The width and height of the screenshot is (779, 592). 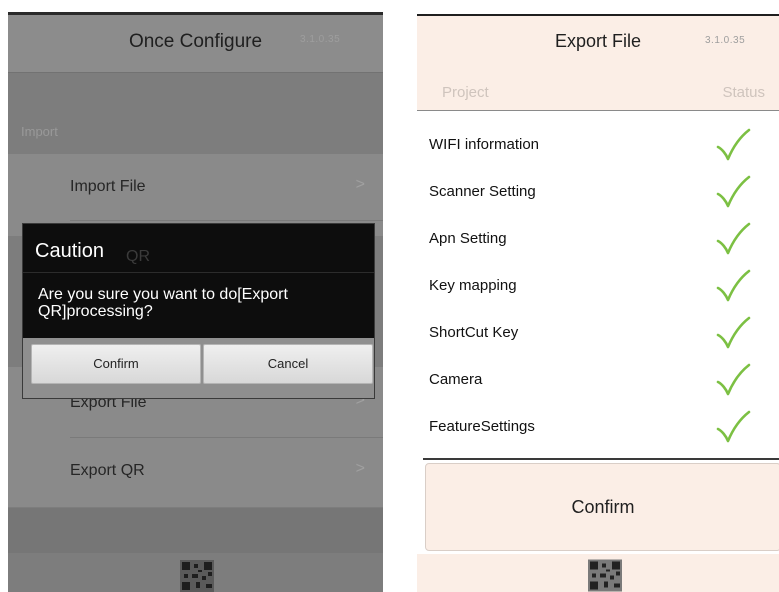 What do you see at coordinates (598, 287) in the screenshot?
I see `list-item: Key mapping` at bounding box center [598, 287].